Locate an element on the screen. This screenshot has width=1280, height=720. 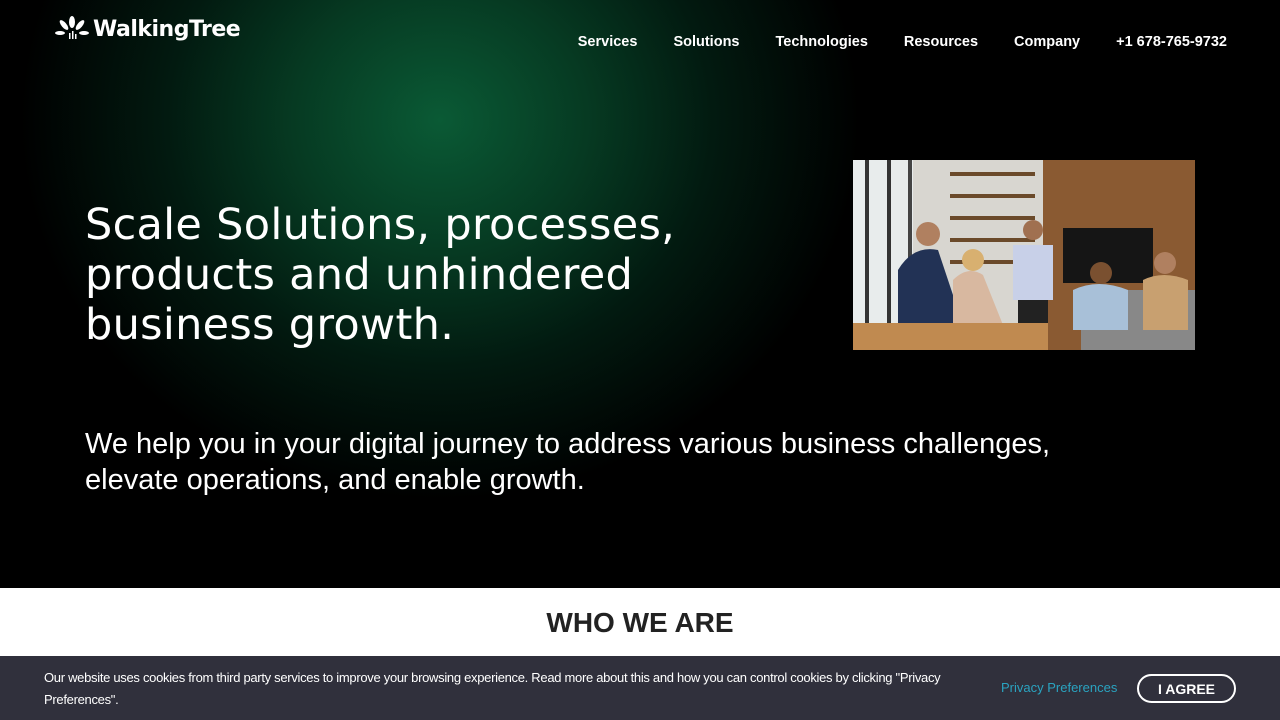
team-meeting-photo is located at coordinates (1024, 255).